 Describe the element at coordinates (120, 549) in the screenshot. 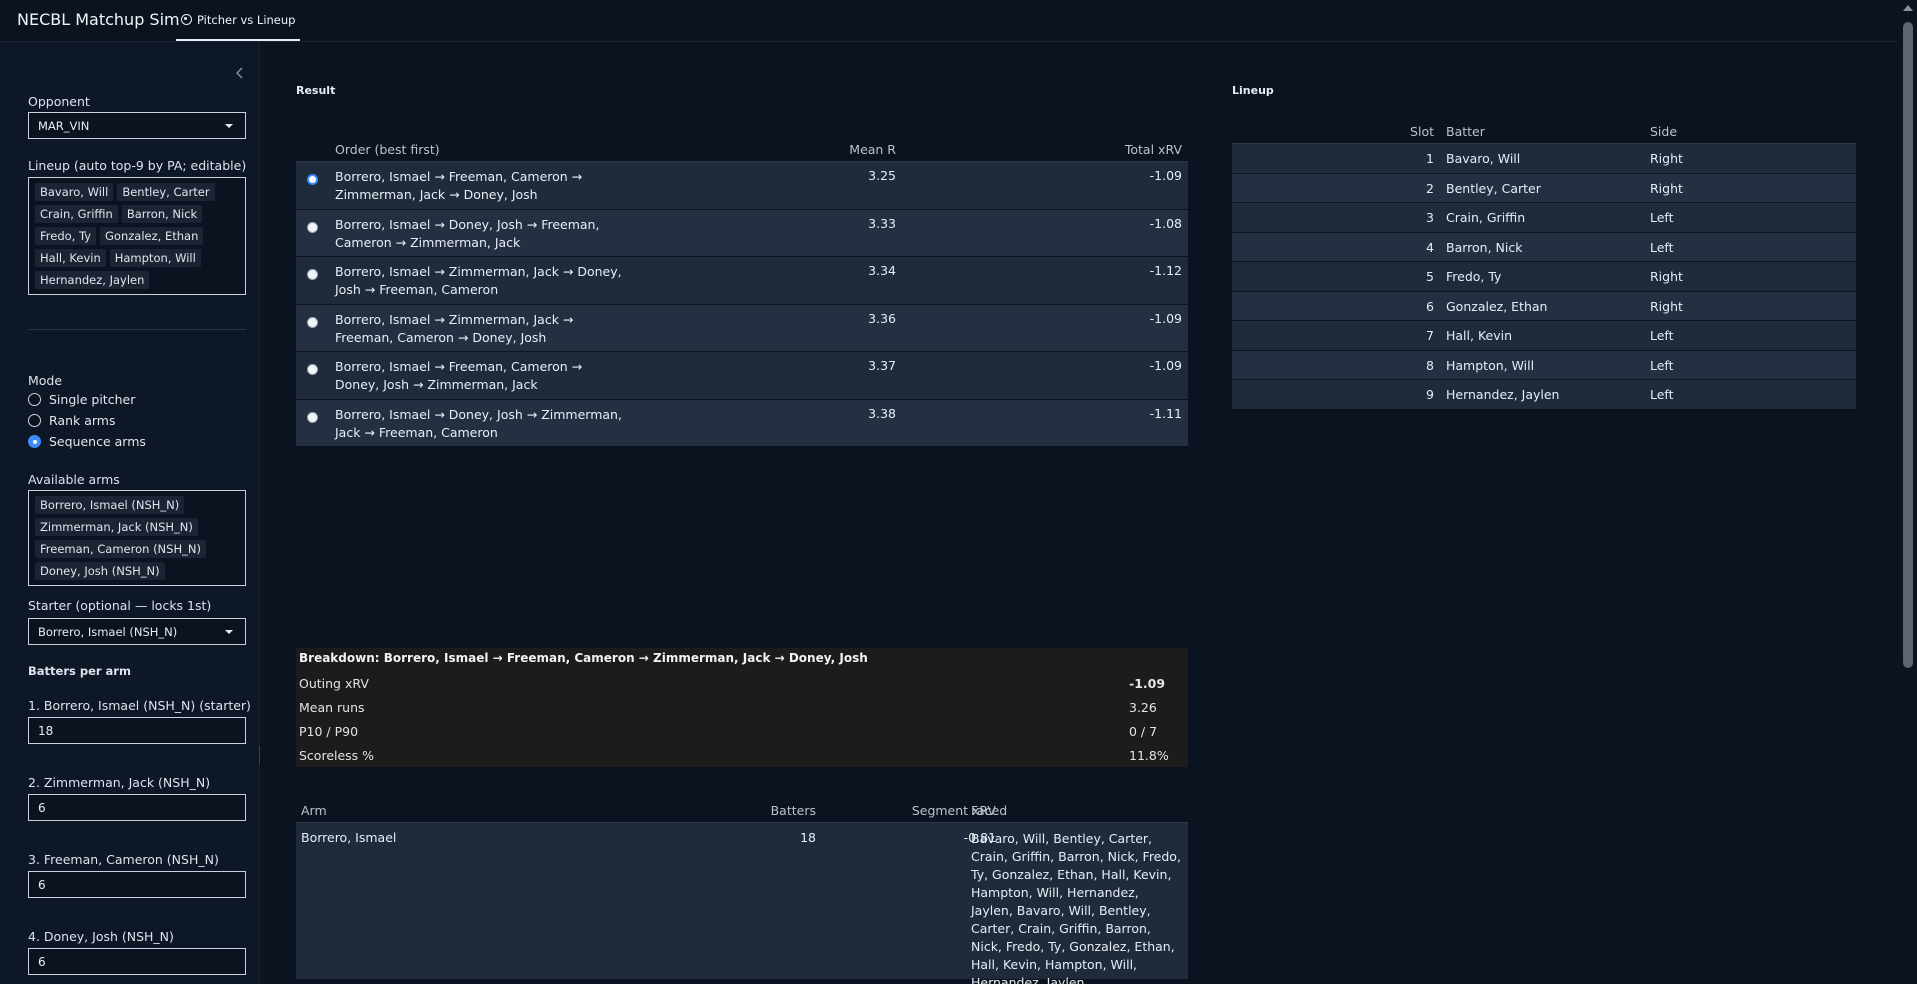

I see `arm-chip: Freeman, Cameron (NSH_N)` at that location.